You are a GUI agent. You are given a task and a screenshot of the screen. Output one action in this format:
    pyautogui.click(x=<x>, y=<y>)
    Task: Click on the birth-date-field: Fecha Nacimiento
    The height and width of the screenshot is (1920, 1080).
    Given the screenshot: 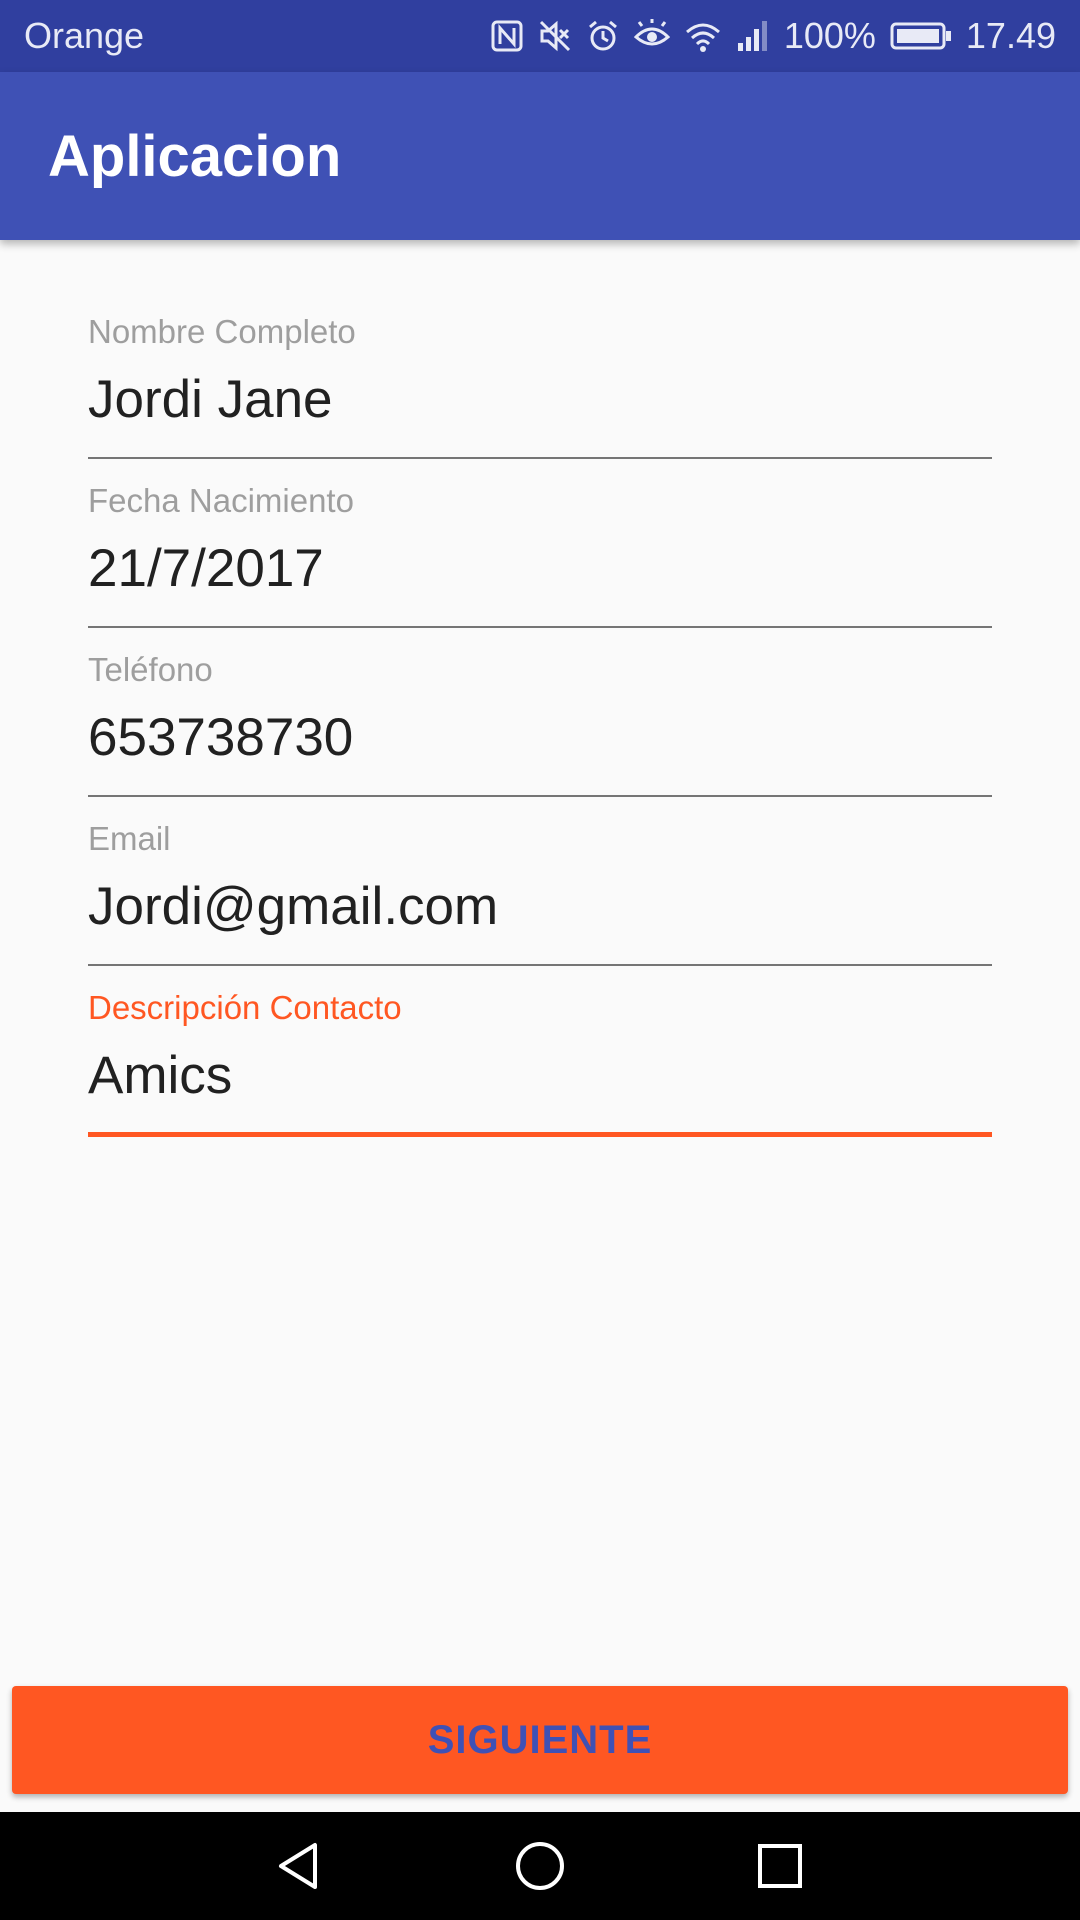 What is the action you would take?
    pyautogui.click(x=540, y=518)
    